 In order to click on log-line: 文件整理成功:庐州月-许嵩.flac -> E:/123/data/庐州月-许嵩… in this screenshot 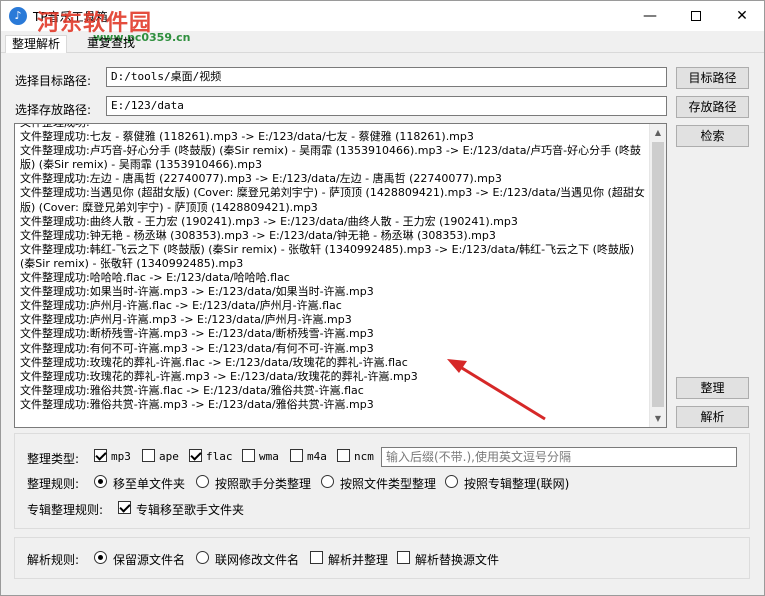, I will do `click(181, 306)`.